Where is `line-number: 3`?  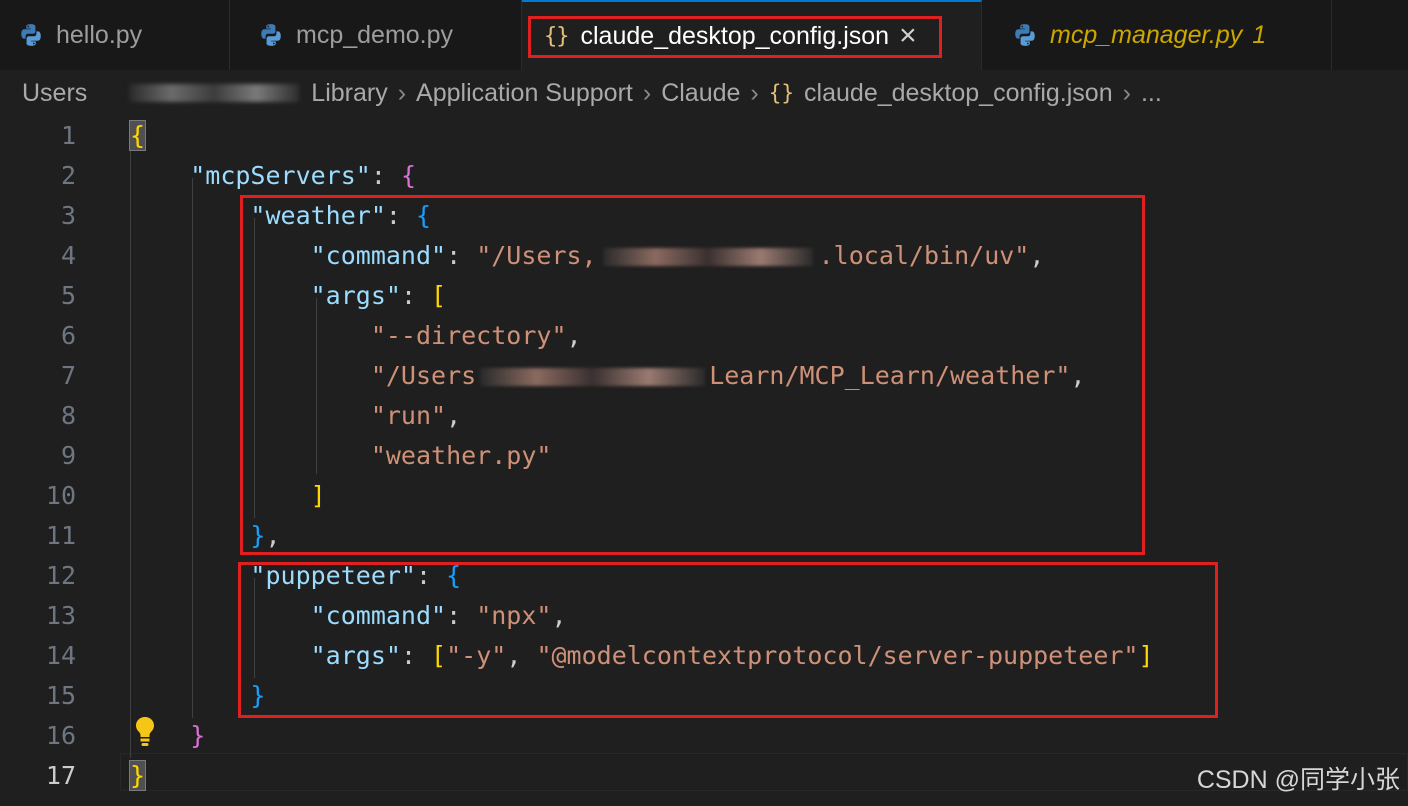 line-number: 3 is located at coordinates (68, 215).